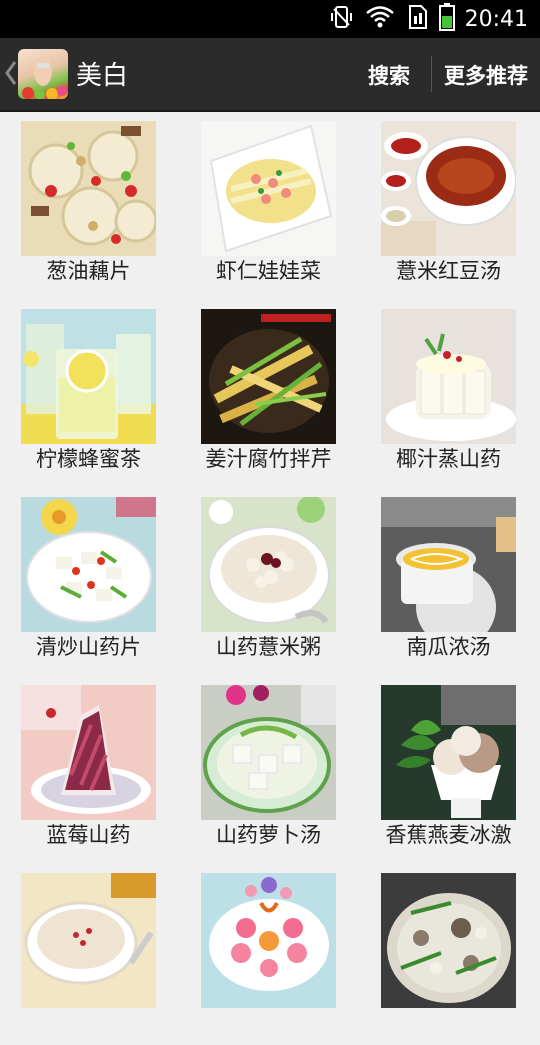 This screenshot has height=1045, width=540. I want to click on recipe-item: 山药薏米粥, so click(271, 579).